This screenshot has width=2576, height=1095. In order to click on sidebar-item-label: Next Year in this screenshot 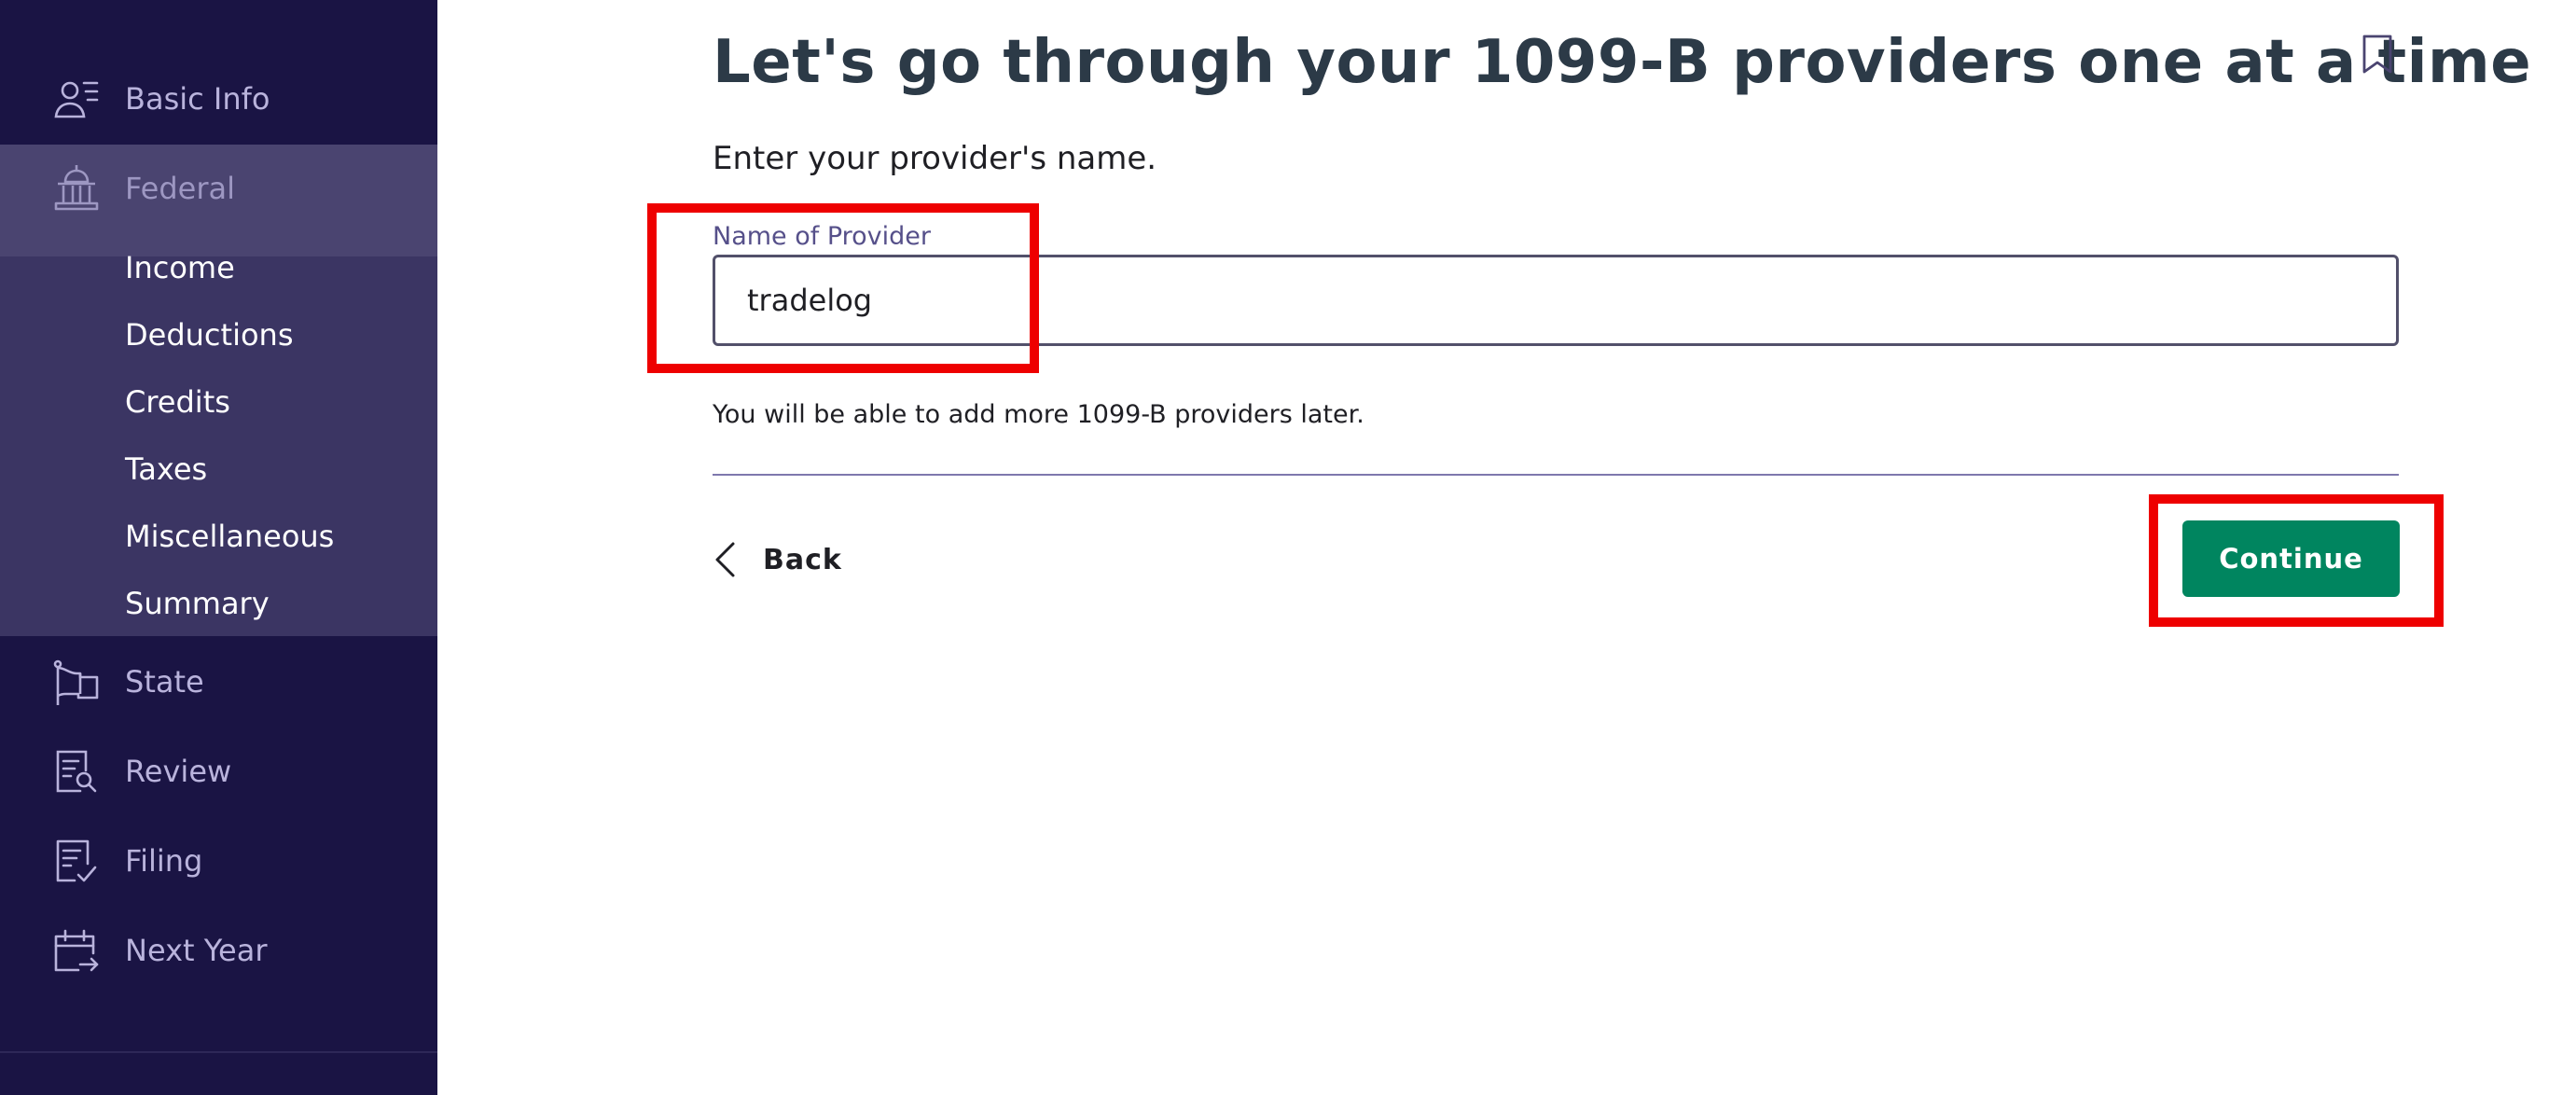, I will do `click(196, 950)`.